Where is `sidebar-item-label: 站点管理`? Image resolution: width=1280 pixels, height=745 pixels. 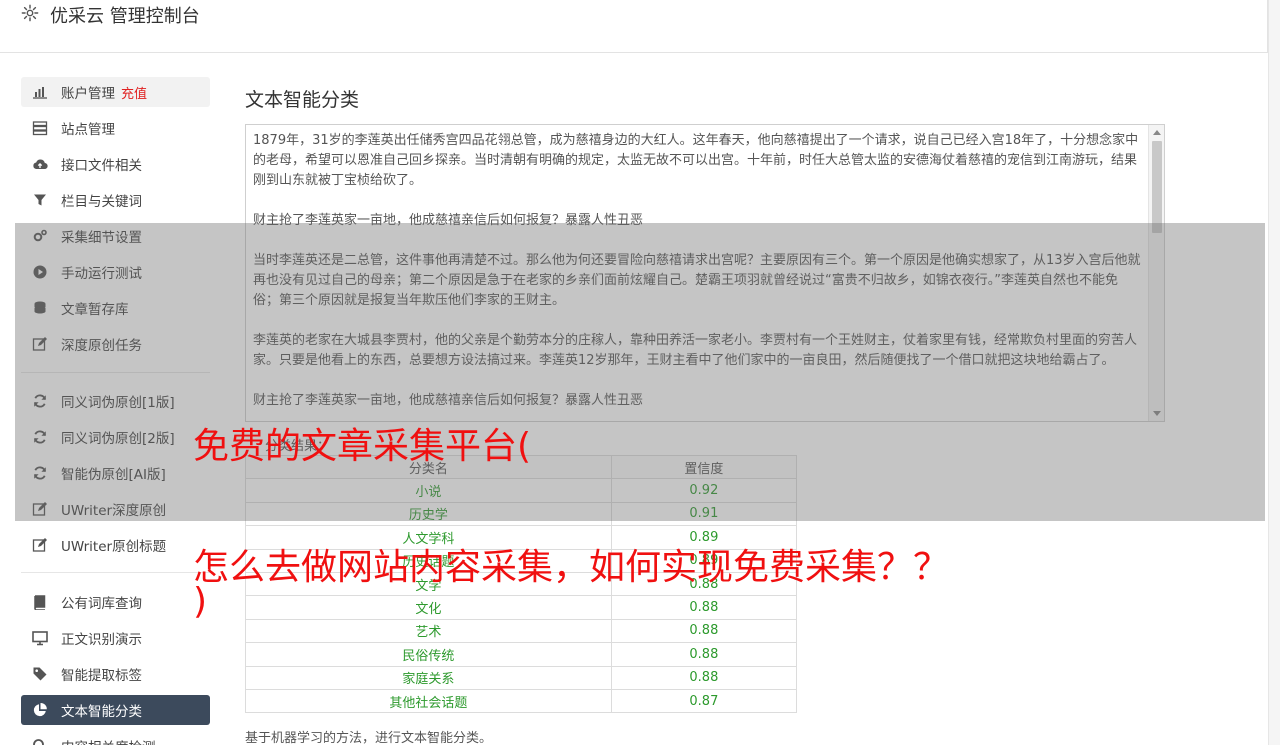 sidebar-item-label: 站点管理 is located at coordinates (88, 130).